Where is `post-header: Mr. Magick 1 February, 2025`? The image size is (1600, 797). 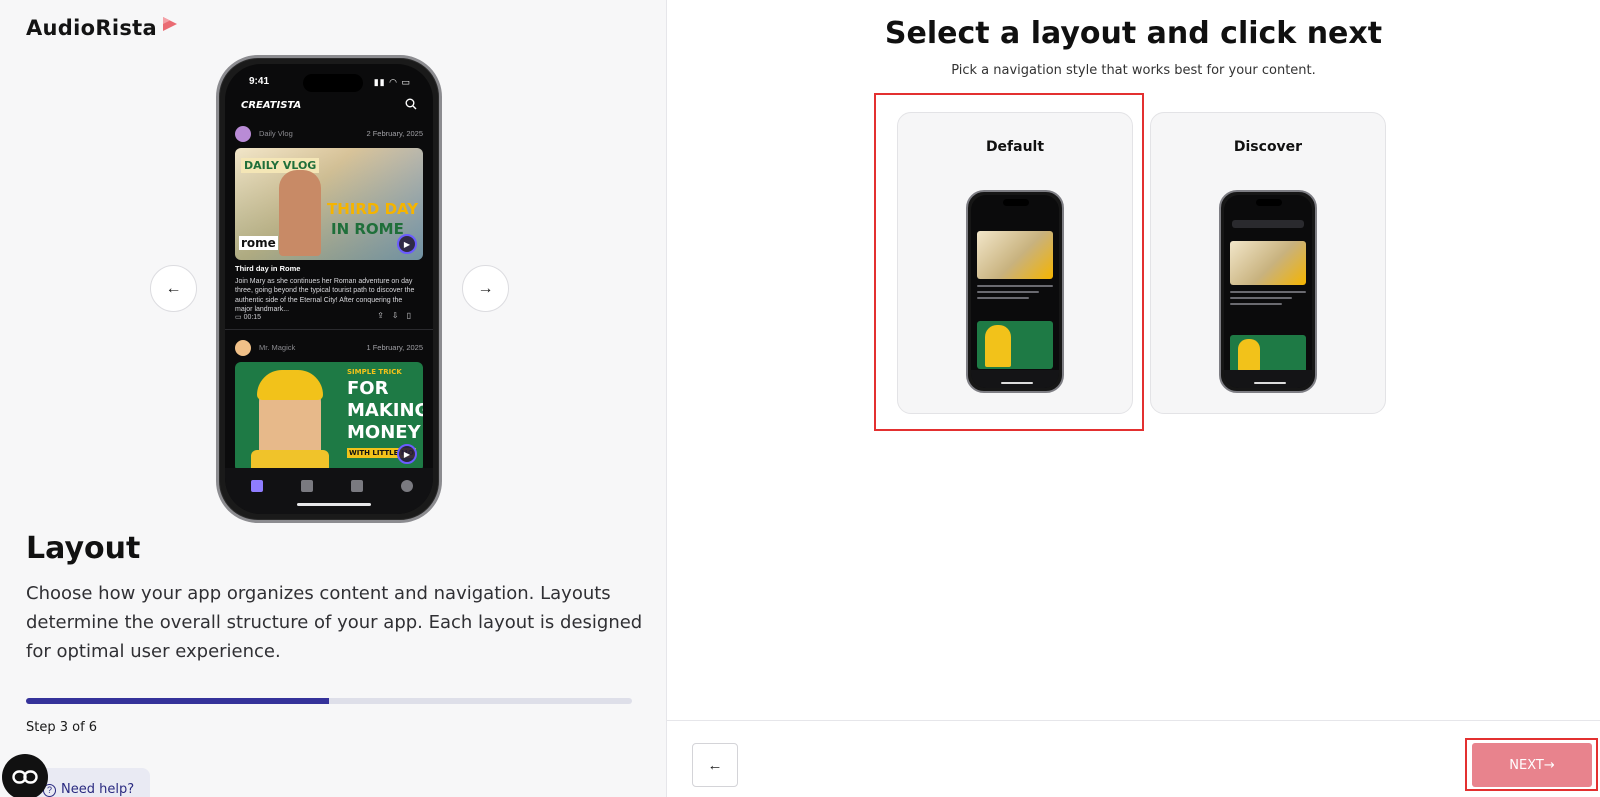
post-header: Mr. Magick 1 February, 2025 is located at coordinates (329, 350).